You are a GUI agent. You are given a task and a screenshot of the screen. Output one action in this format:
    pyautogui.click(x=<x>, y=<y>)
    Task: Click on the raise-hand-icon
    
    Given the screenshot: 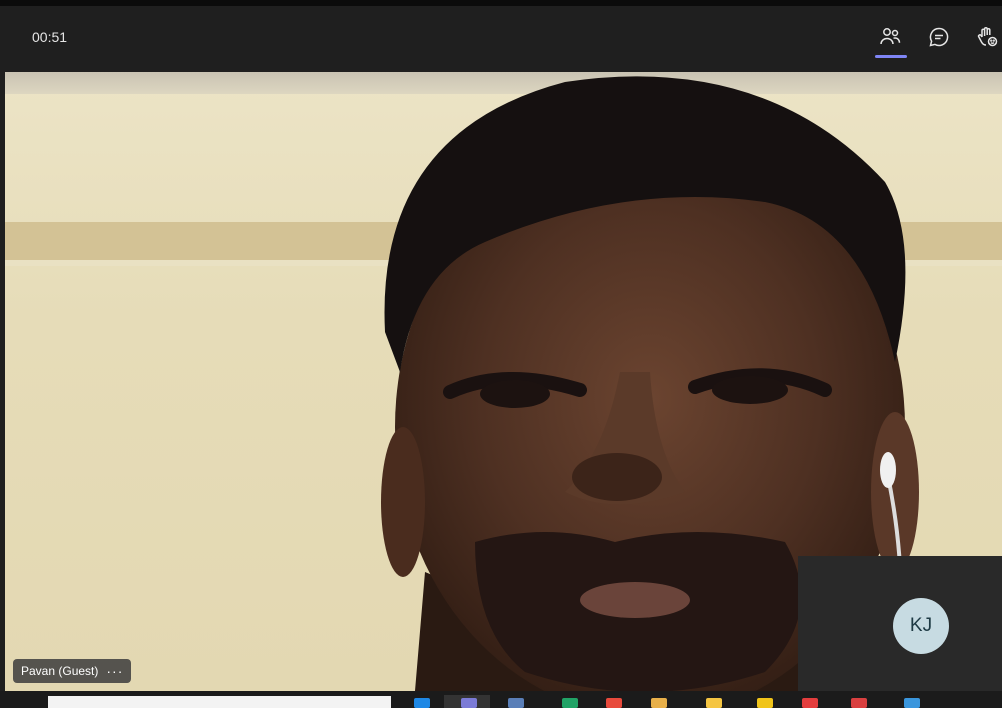 What is the action you would take?
    pyautogui.click(x=987, y=37)
    